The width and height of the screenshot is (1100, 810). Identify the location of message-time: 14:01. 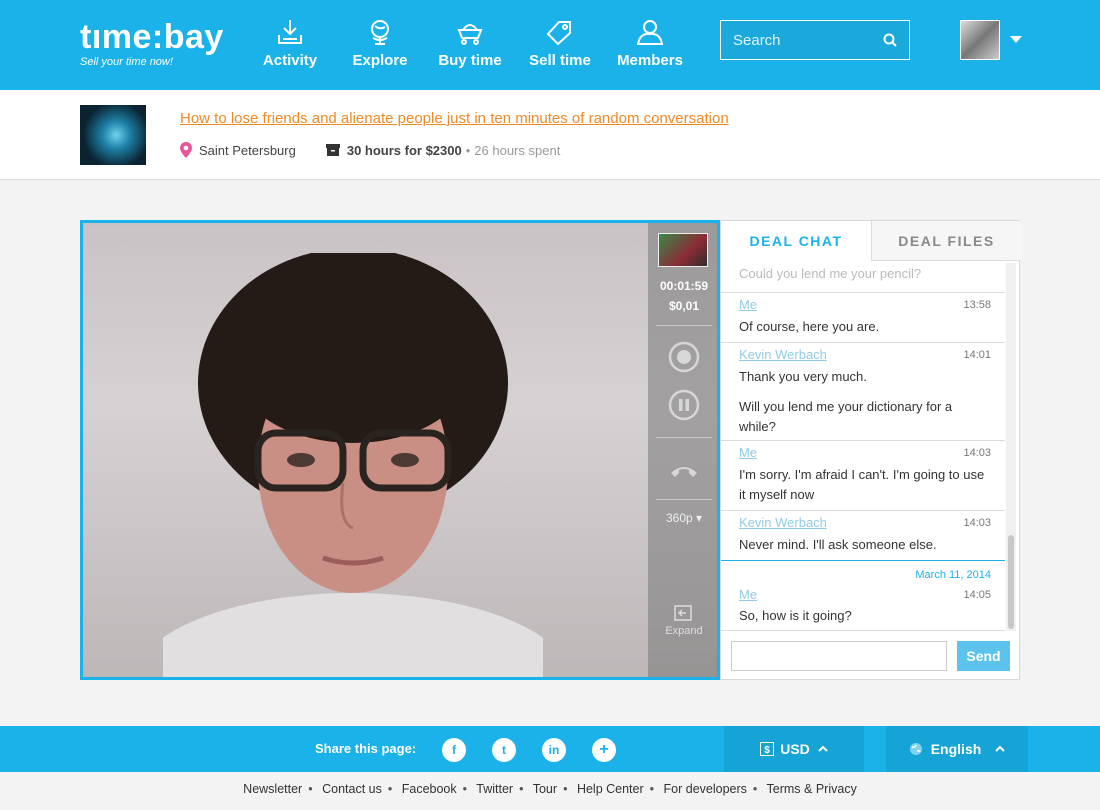
(977, 355).